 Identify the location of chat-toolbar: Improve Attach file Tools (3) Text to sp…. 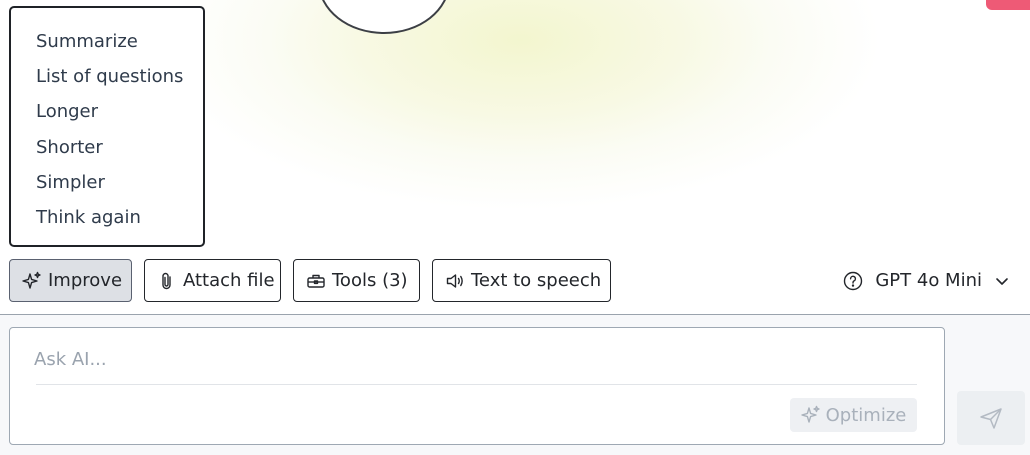
(519, 280).